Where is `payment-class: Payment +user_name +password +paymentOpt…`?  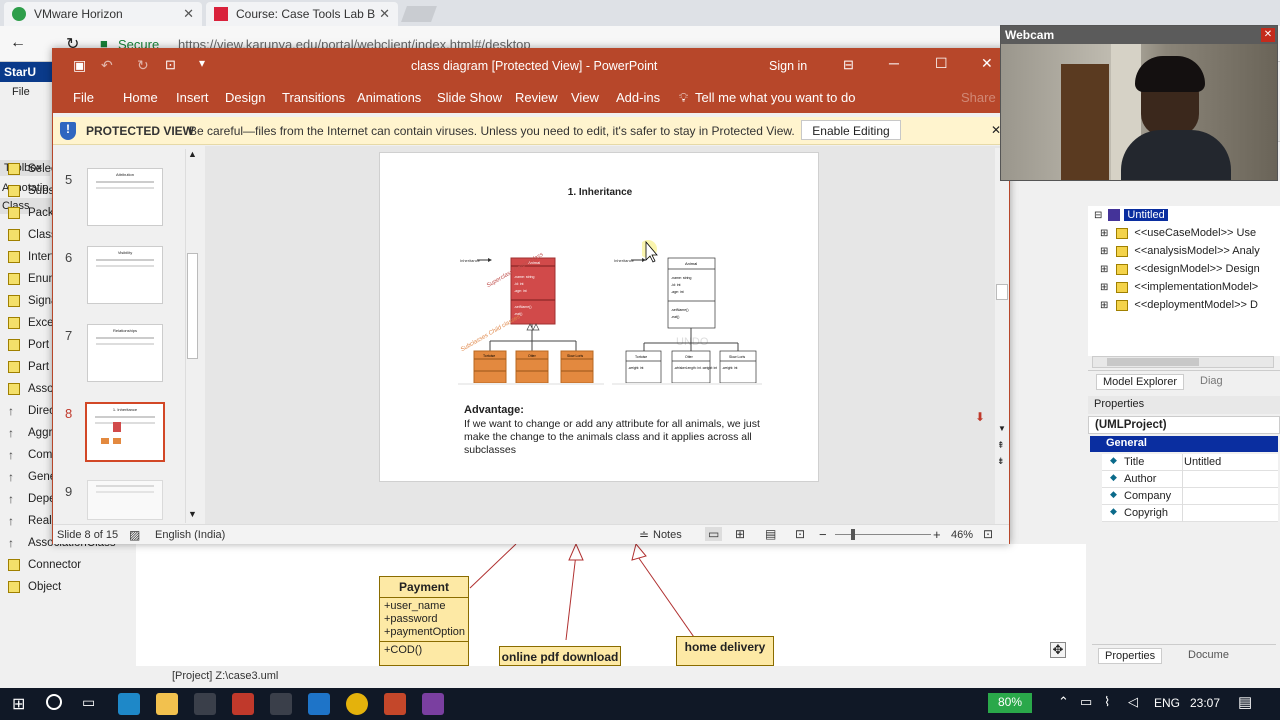 payment-class: Payment +user_name +password +paymentOpt… is located at coordinates (424, 621).